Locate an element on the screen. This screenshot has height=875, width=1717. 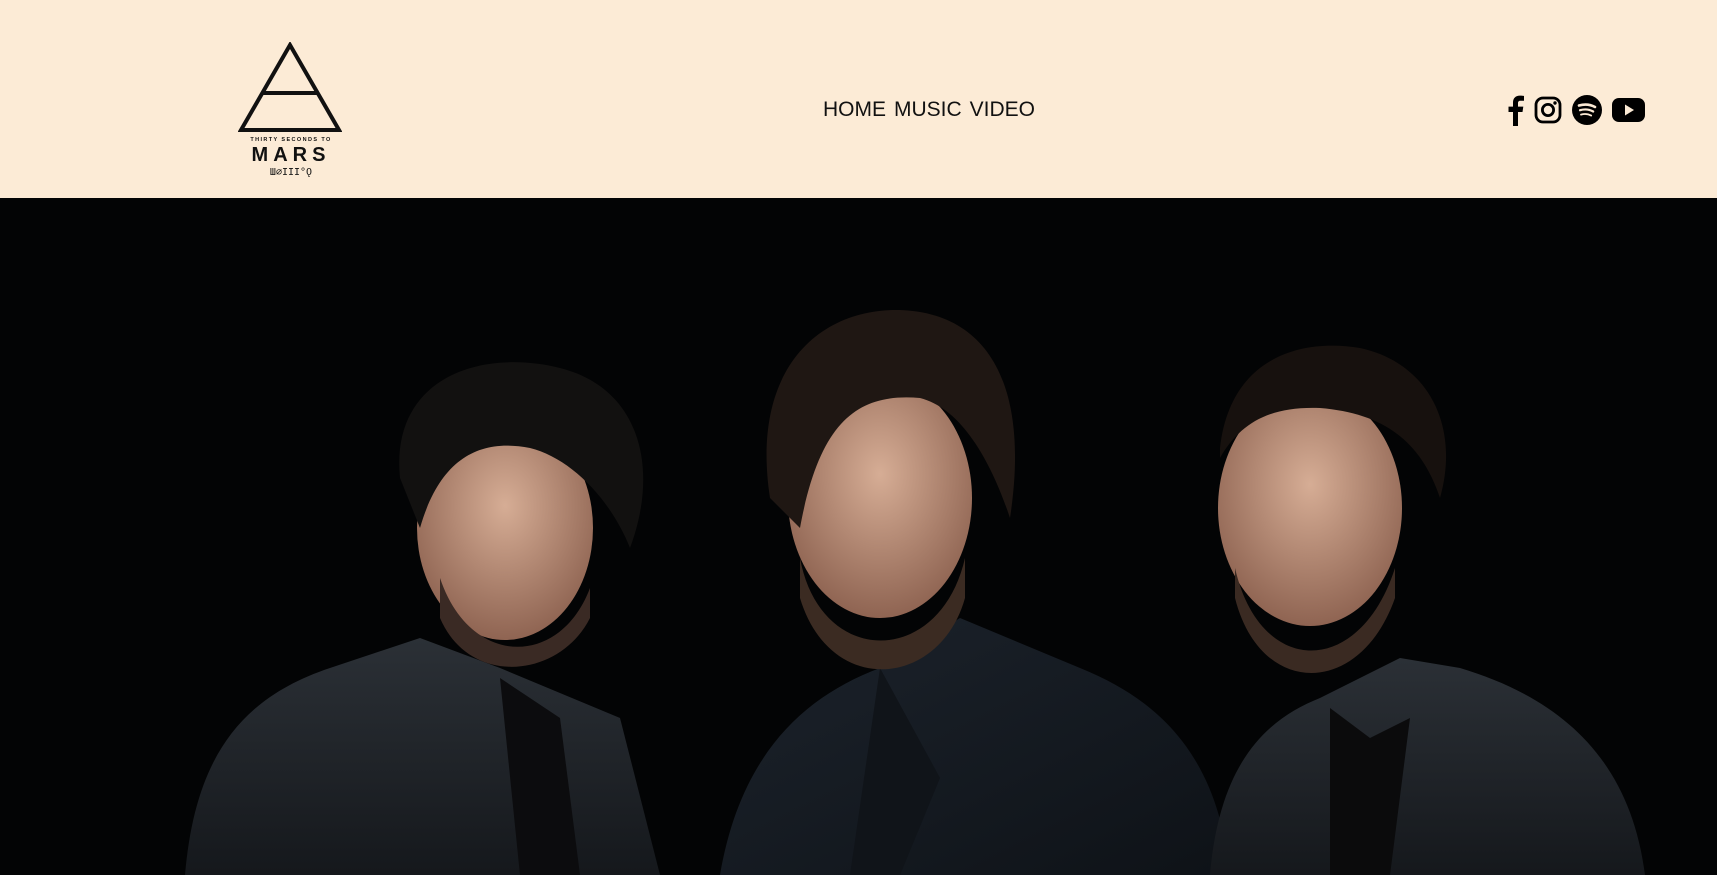
nav-video: VIDEO is located at coordinates (1002, 110).